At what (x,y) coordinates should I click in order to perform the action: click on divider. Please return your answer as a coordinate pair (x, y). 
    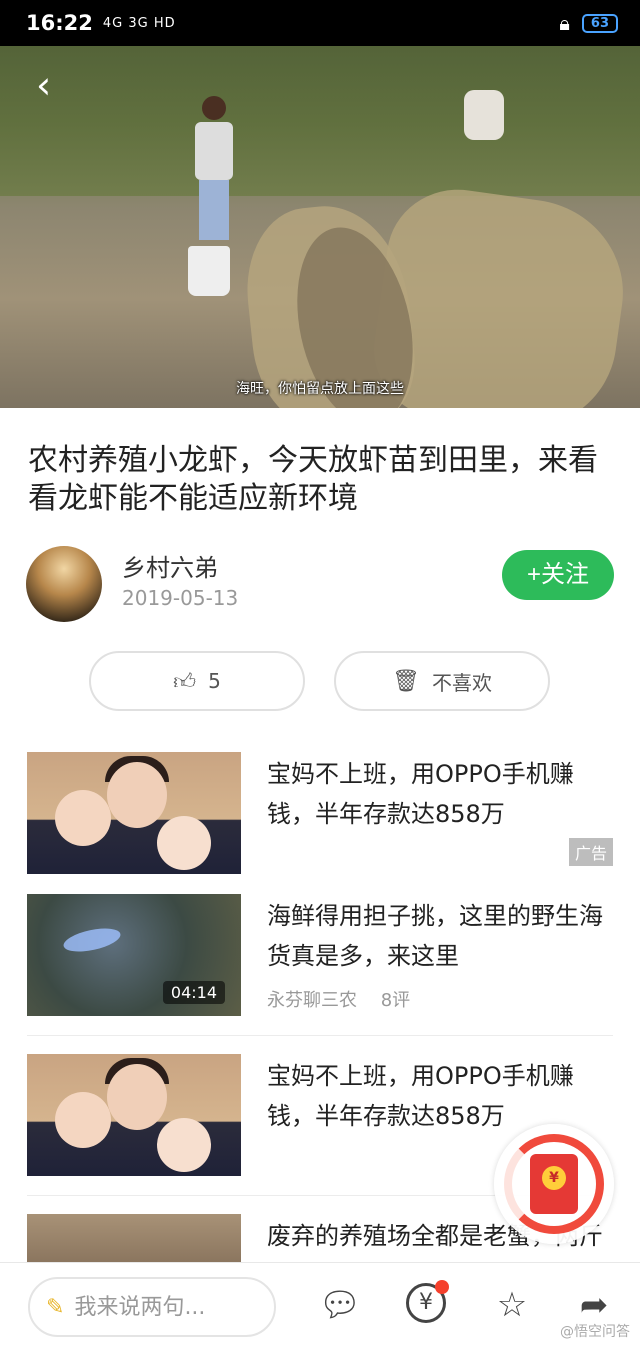
    Looking at the image, I should click on (320, 1035).